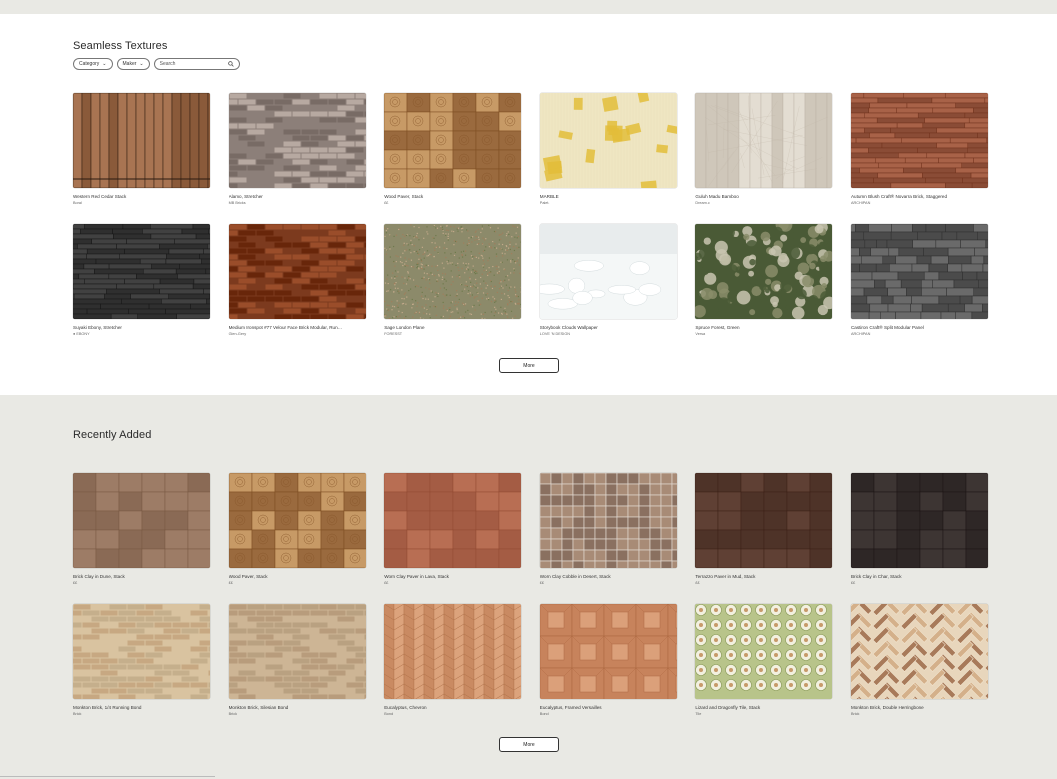 The width and height of the screenshot is (1057, 779). I want to click on texture-maker: Tile, so click(763, 714).